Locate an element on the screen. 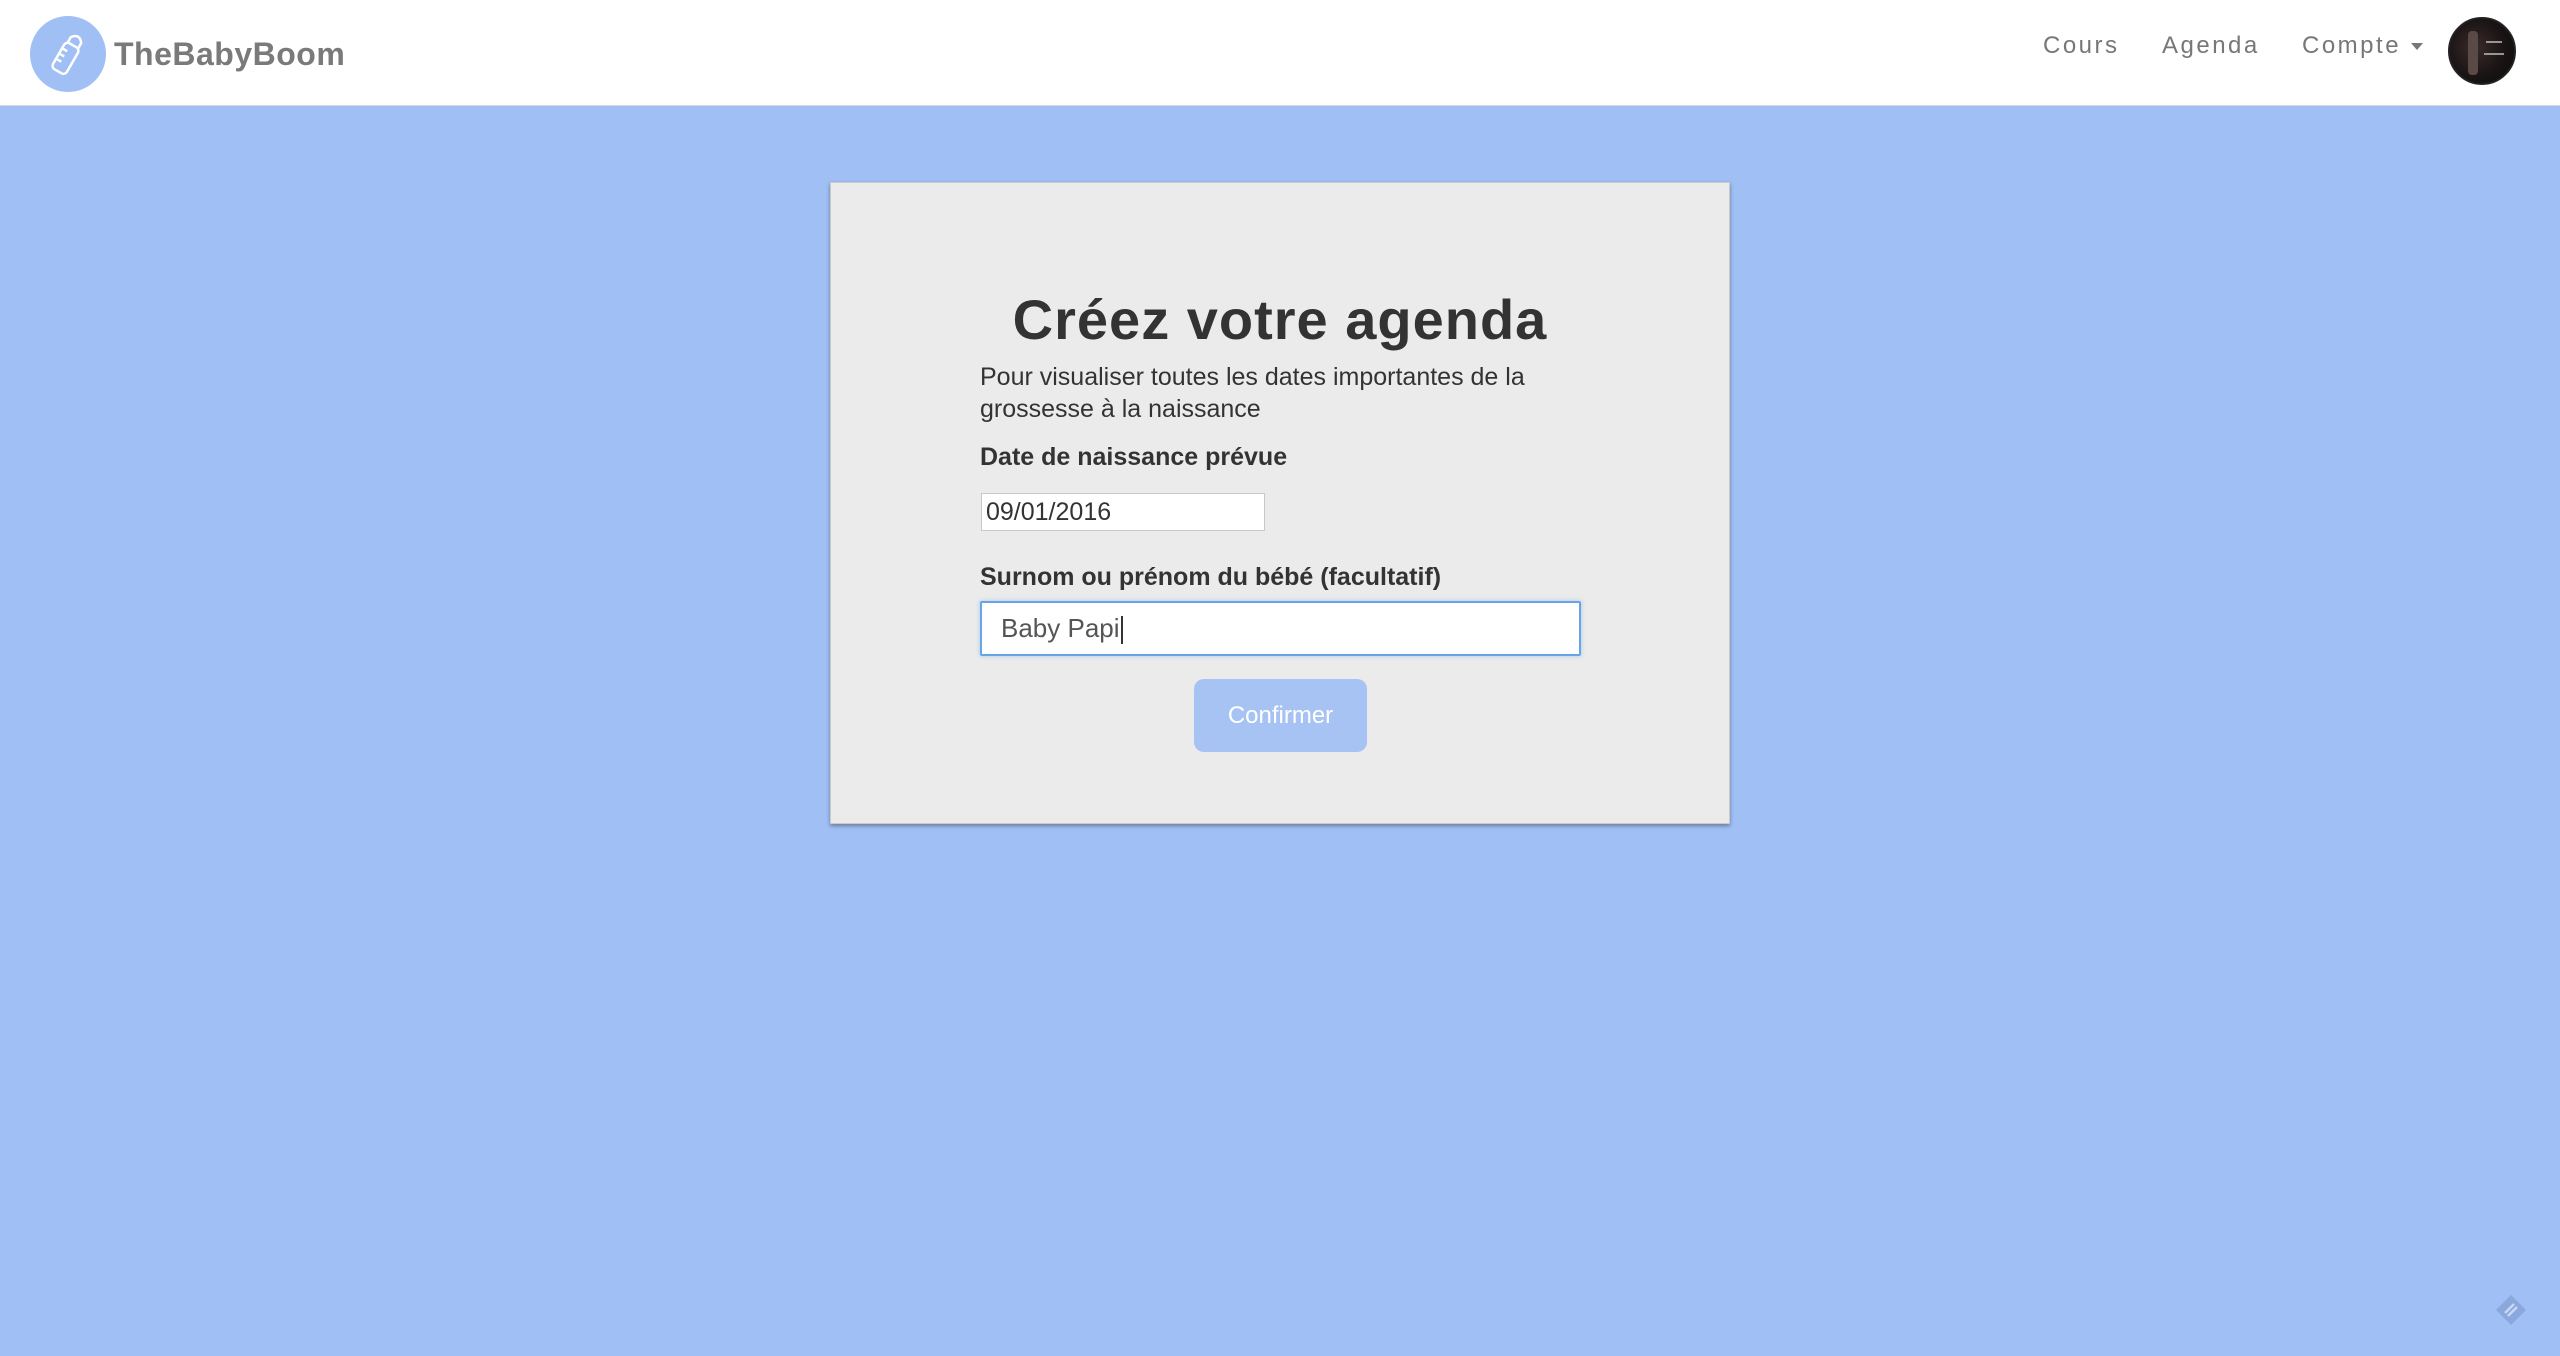 This screenshot has height=1356, width=2560. brand-name: TheBabyBoom is located at coordinates (229, 54).